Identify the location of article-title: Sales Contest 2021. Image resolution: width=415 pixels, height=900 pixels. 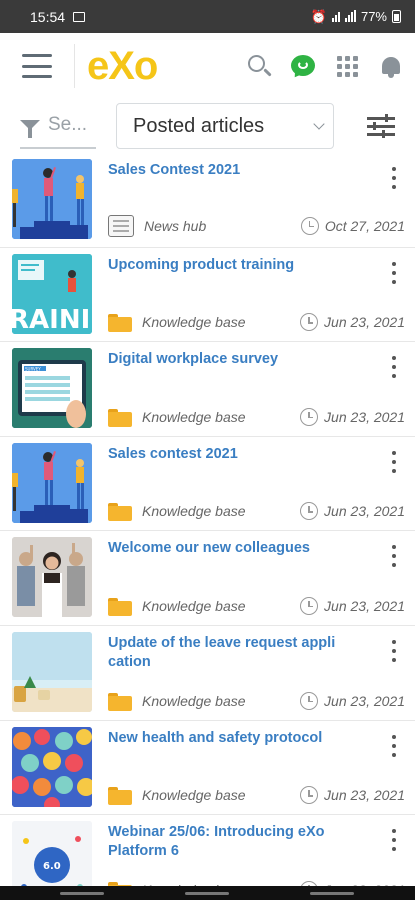
(256, 169).